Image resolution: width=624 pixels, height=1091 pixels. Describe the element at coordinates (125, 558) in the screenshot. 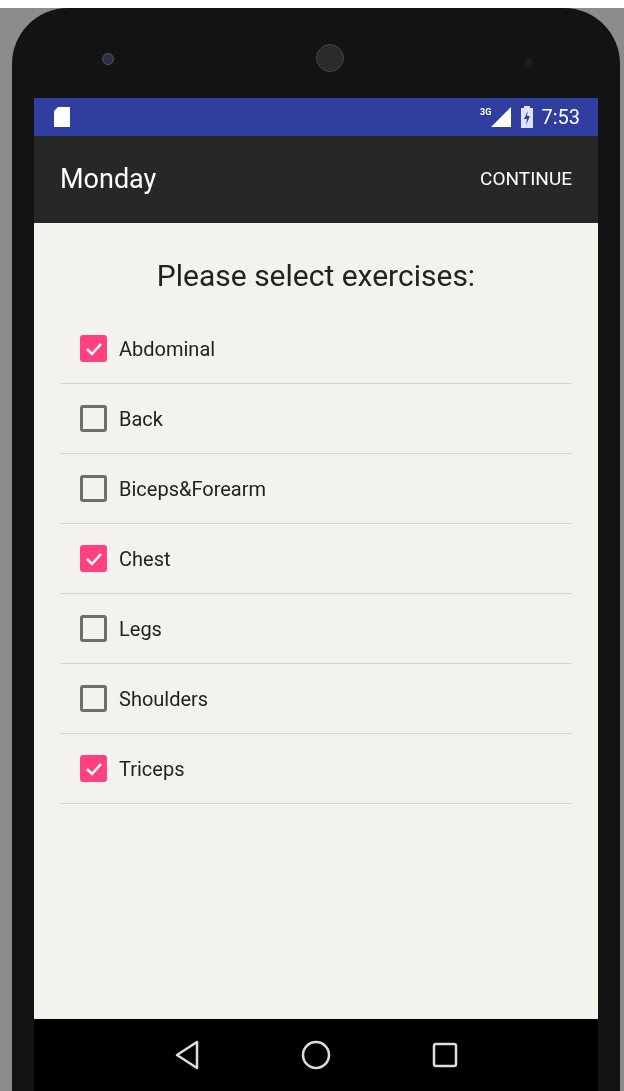

I see `exercise-checkbox: Chest` at that location.